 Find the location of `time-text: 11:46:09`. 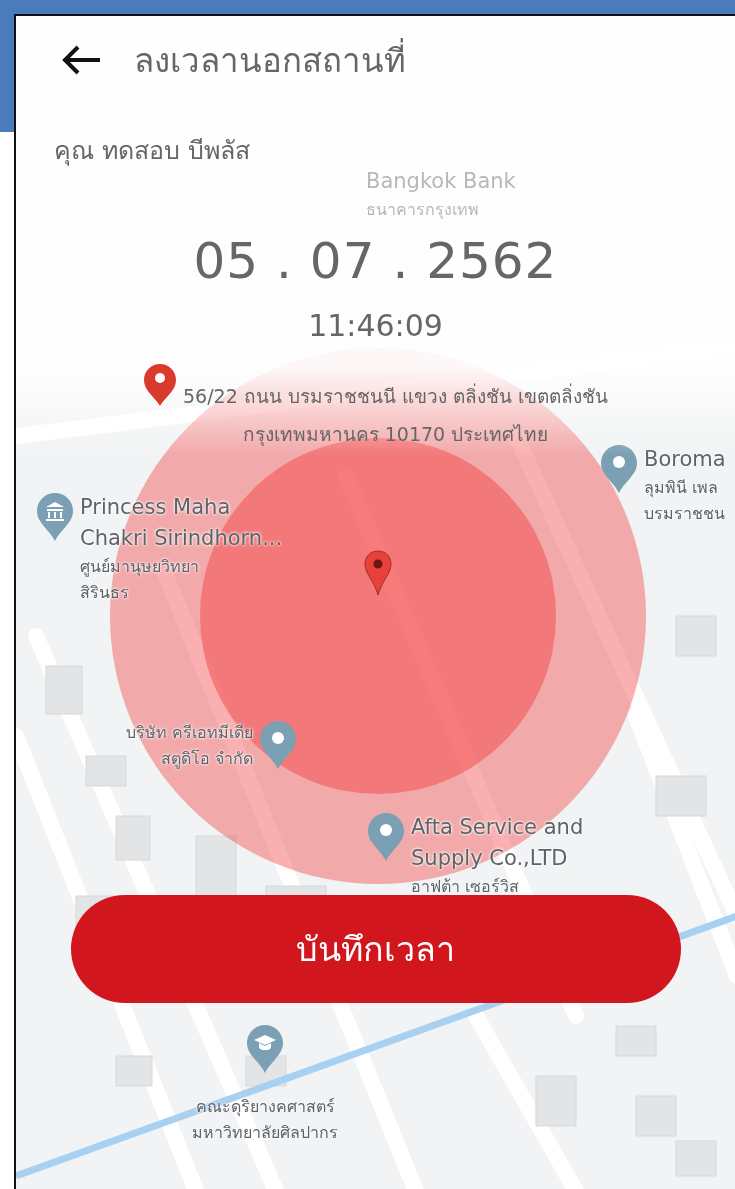

time-text: 11:46:09 is located at coordinates (375, 325).